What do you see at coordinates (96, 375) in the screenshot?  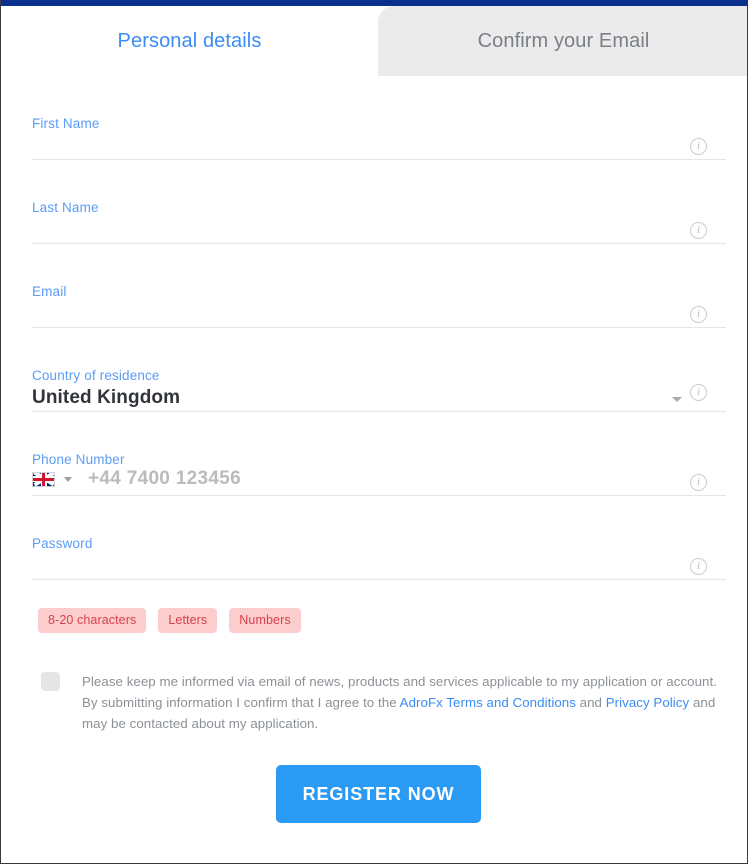 I see `field-country-label: Country of residence` at bounding box center [96, 375].